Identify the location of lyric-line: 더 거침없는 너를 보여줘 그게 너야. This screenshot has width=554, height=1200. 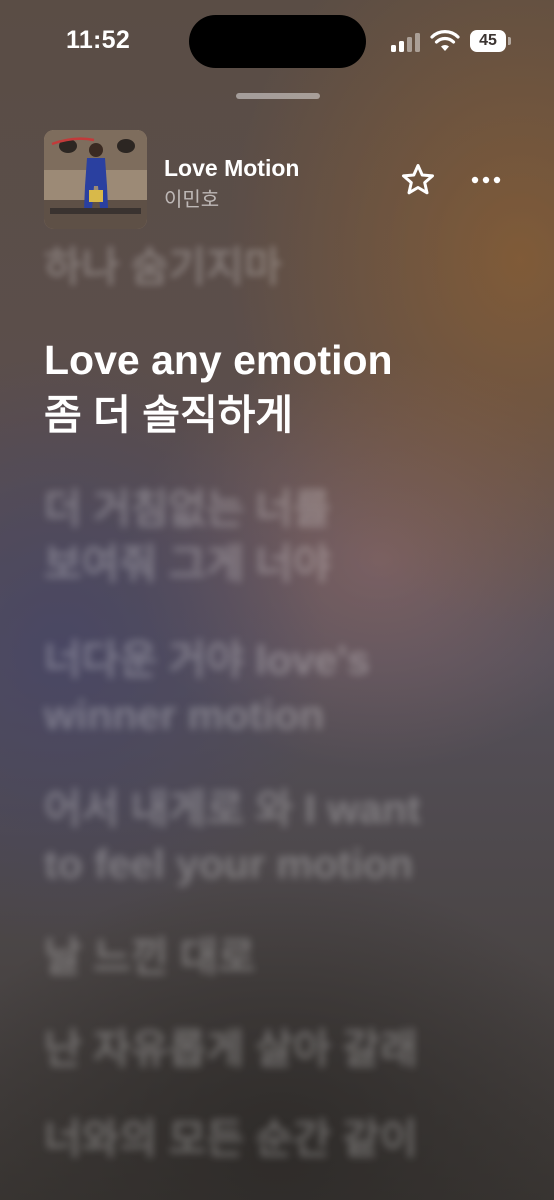
(279, 537).